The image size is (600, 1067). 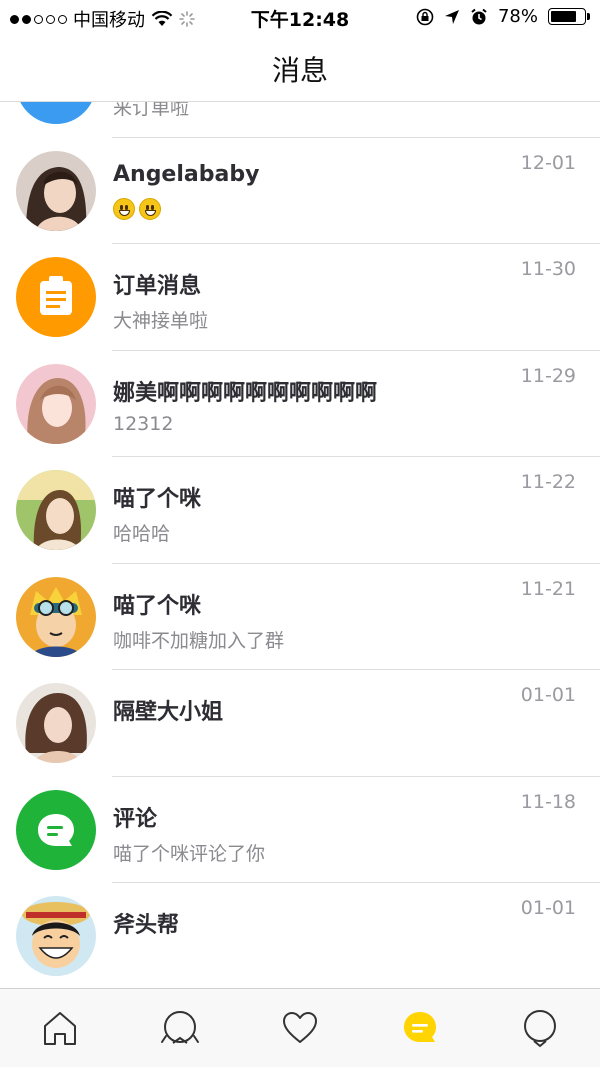 I want to click on message-preview: 喵了个咪评论了你, so click(x=189, y=853).